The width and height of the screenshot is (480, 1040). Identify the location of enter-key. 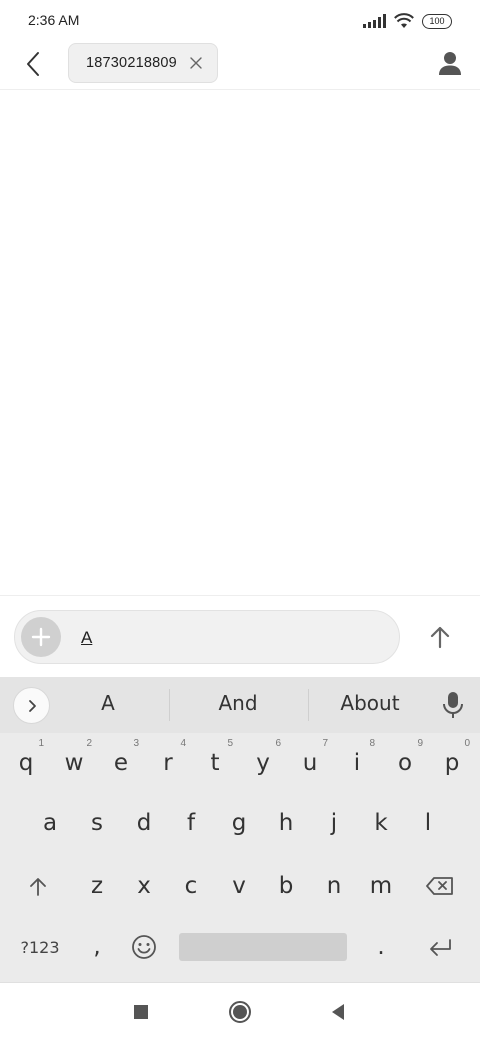
(440, 947).